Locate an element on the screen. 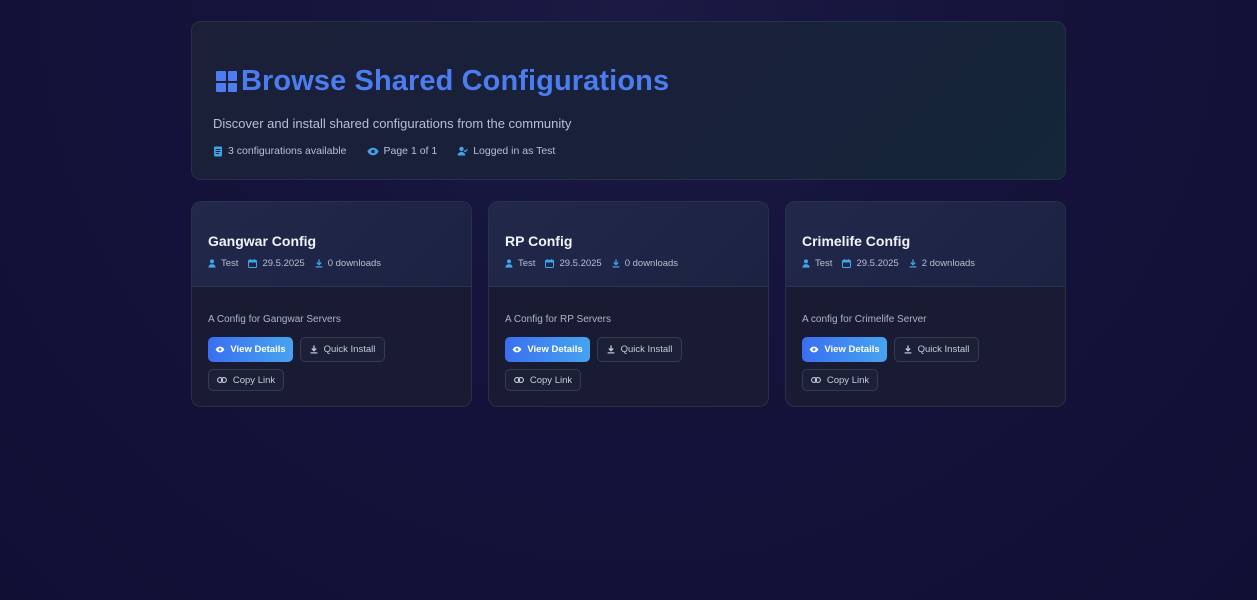 This screenshot has height=600, width=1257. card-meta: Test 29.5.2025 2 downloads is located at coordinates (888, 263).